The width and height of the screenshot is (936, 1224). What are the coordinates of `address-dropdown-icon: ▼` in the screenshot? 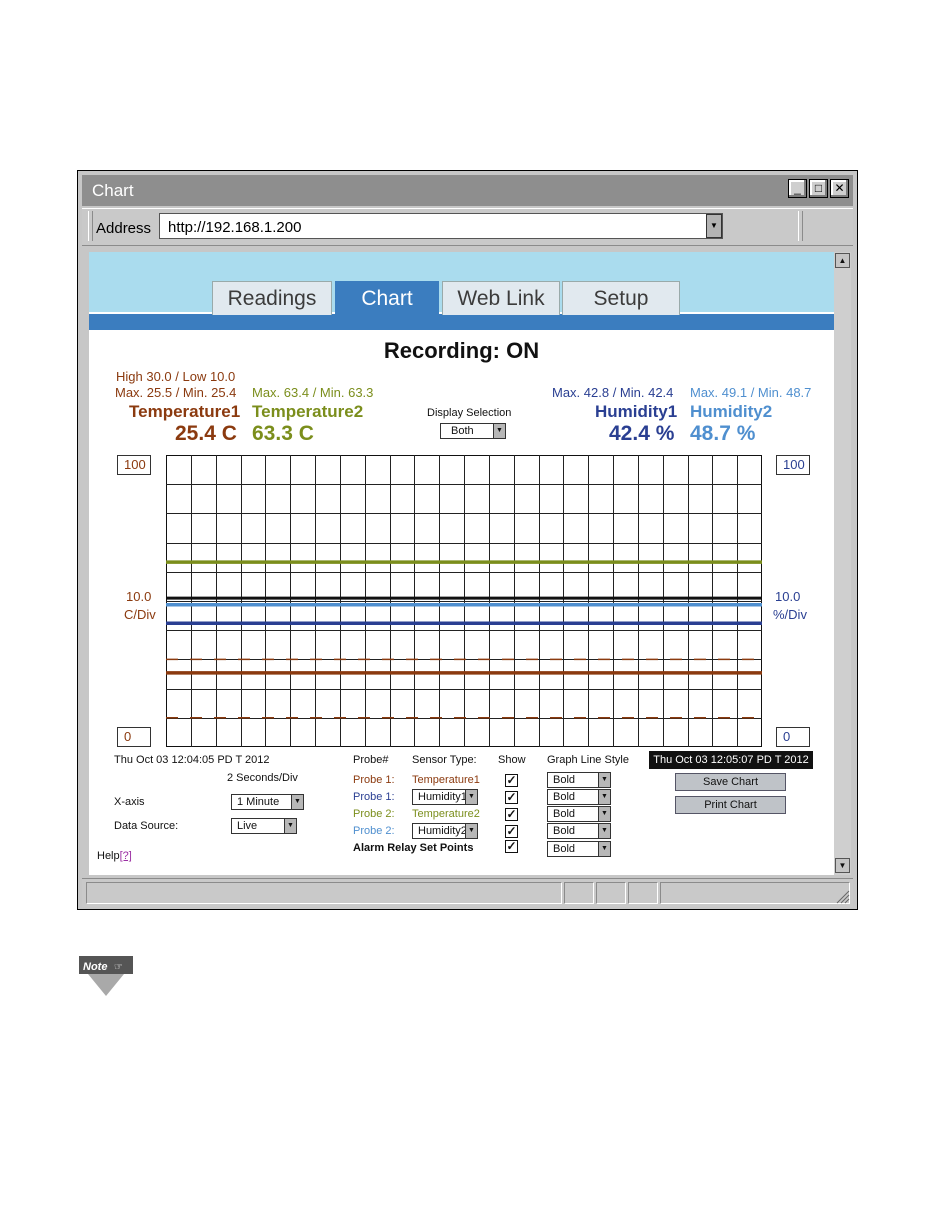 It's located at (714, 226).